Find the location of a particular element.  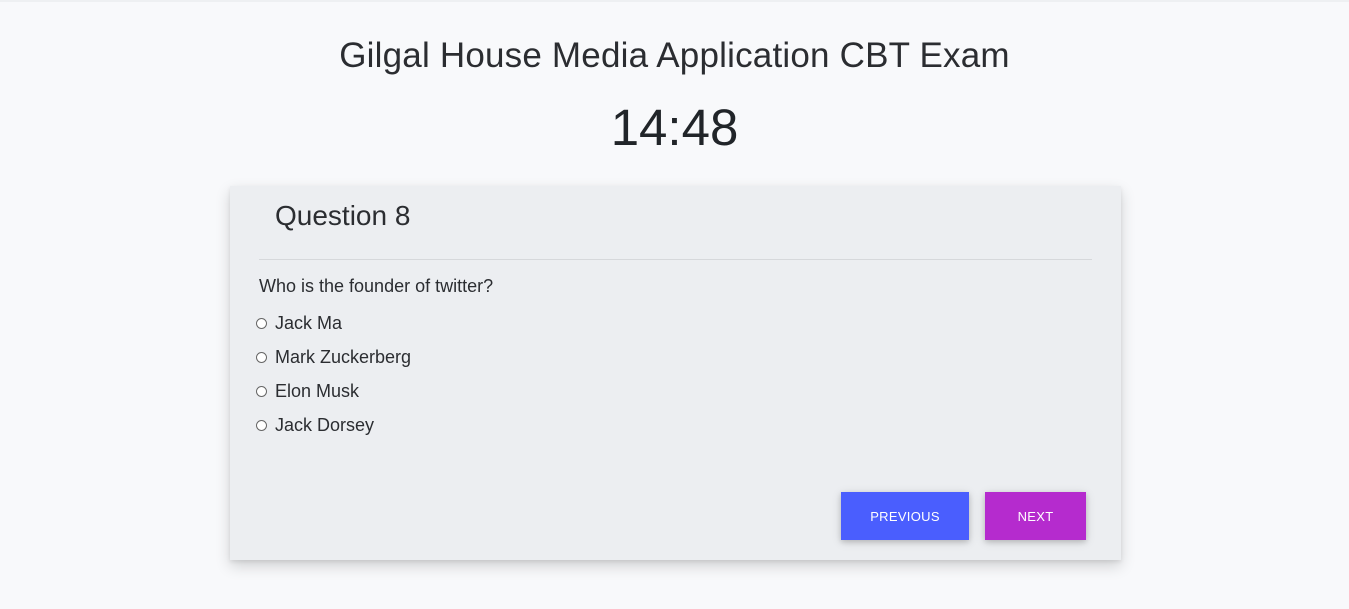

divider is located at coordinates (675, 259).